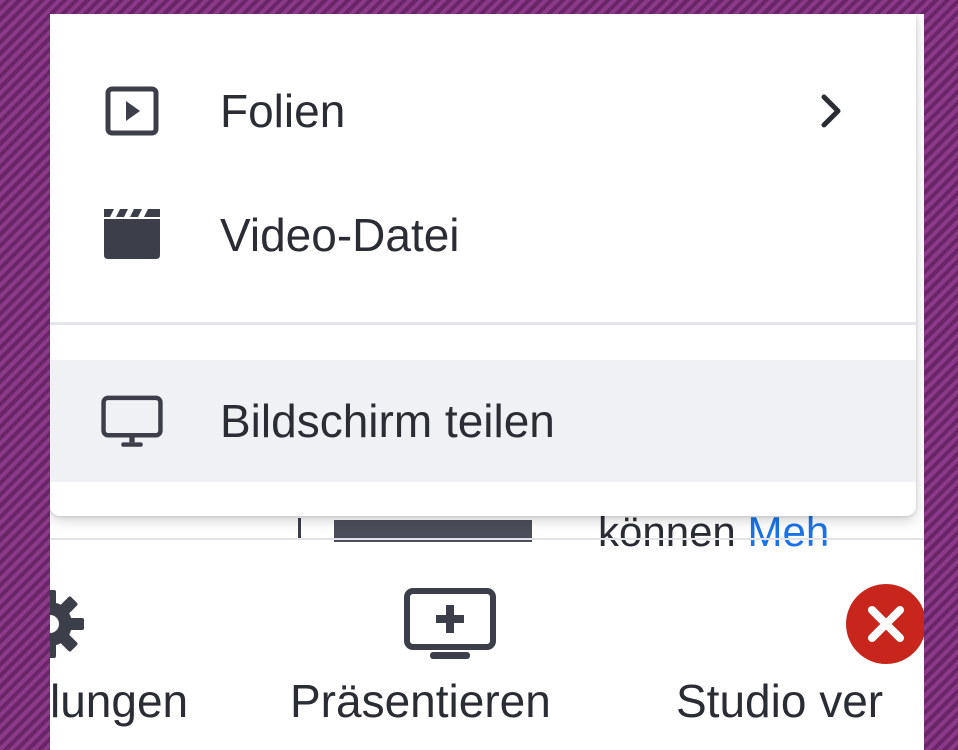 The image size is (958, 750). I want to click on content-edge, so click(487, 539).